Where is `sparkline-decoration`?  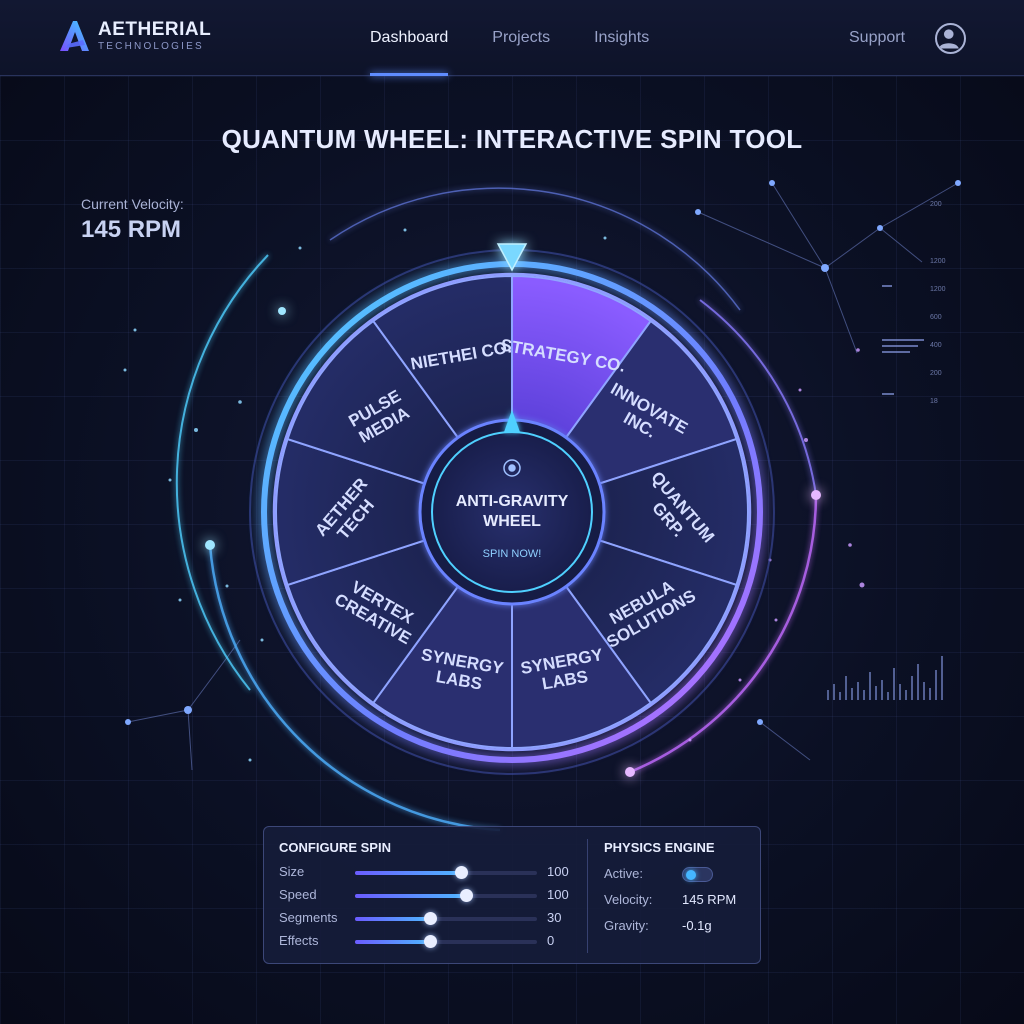 sparkline-decoration is located at coordinates (885, 678).